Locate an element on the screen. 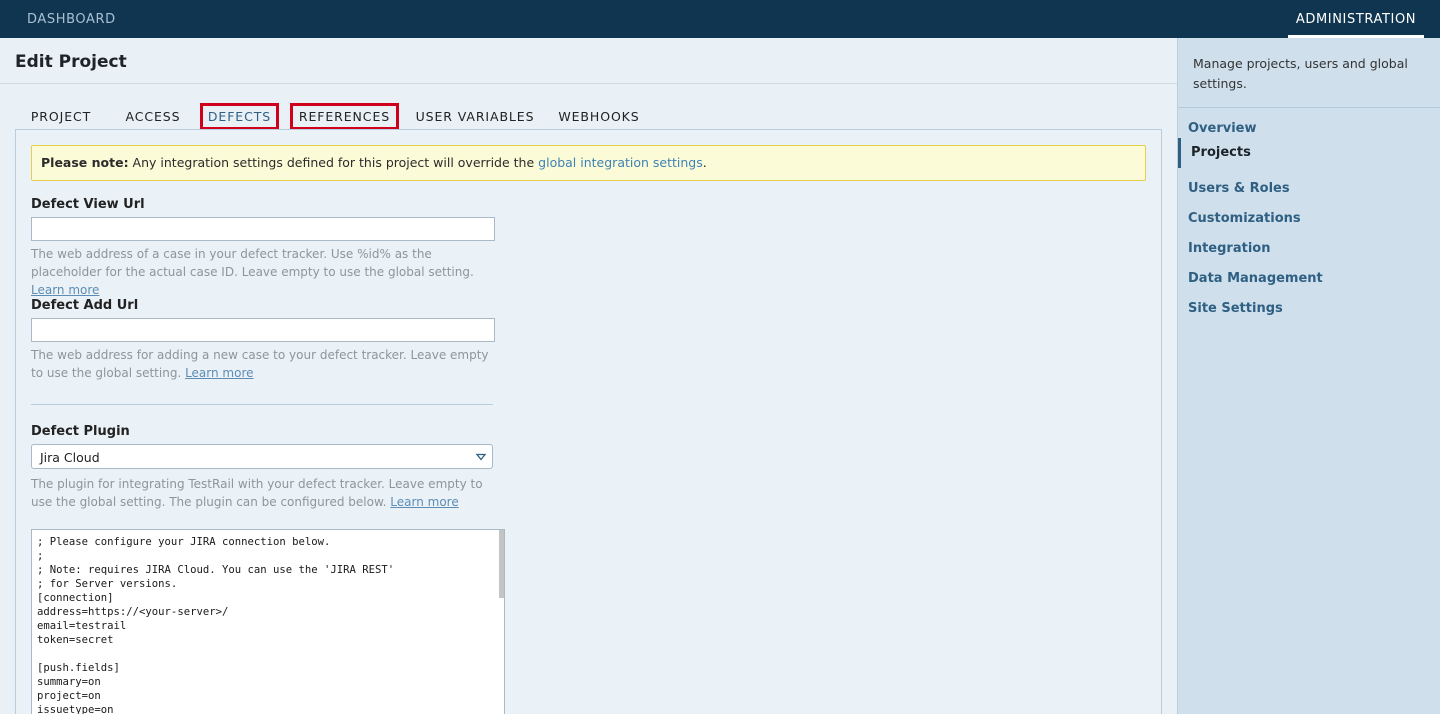 This screenshot has width=1440, height=714. defect-plugin-label: Defect Plugin is located at coordinates (80, 431).